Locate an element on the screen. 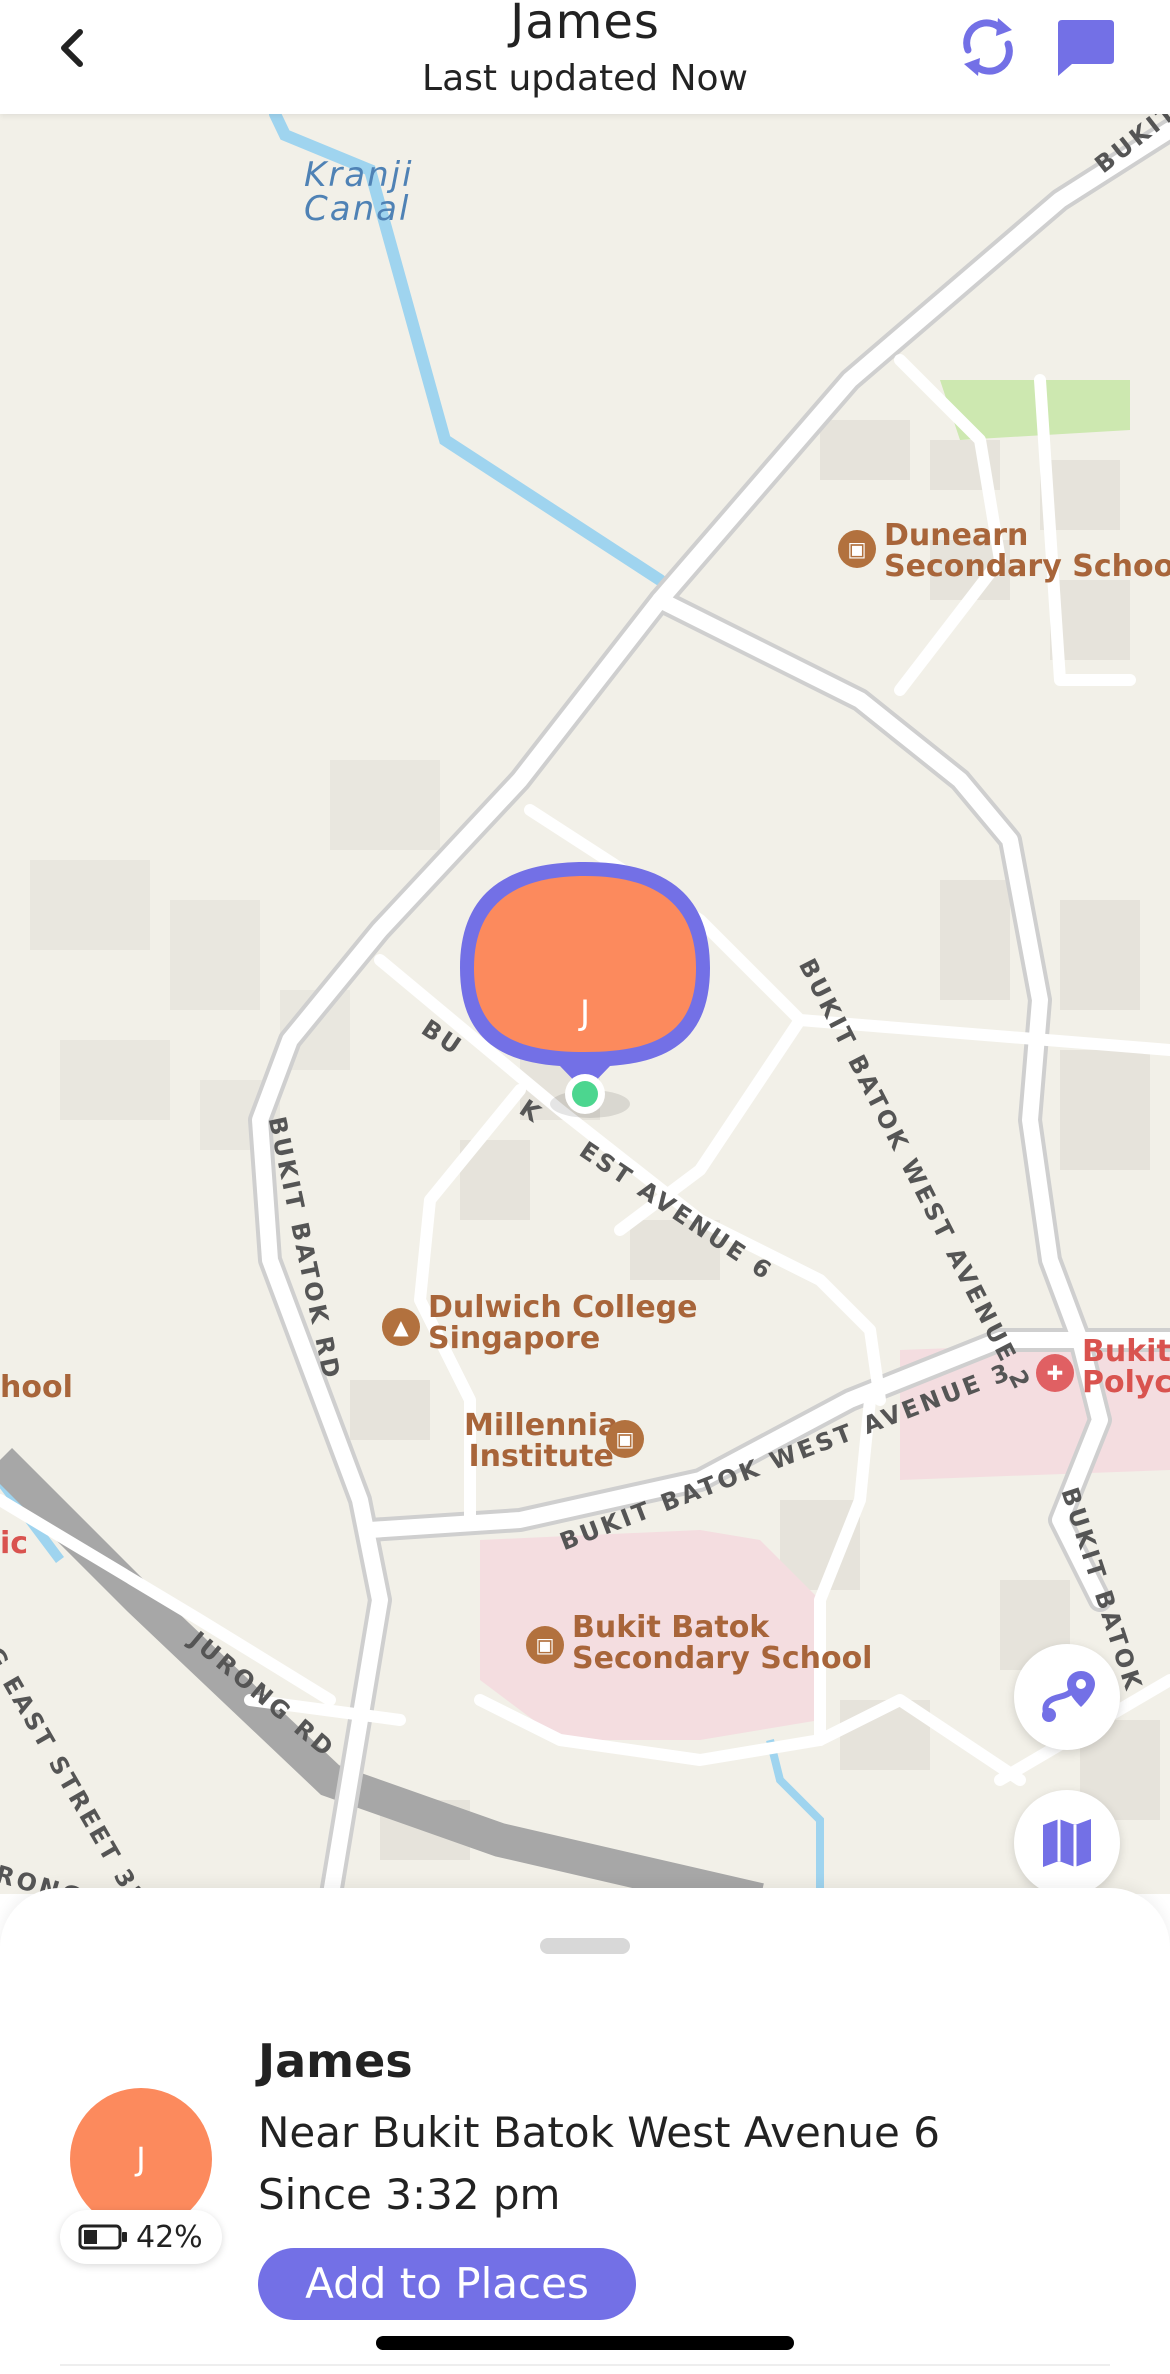 The width and height of the screenshot is (1170, 2374). map-icon is located at coordinates (1067, 1843).